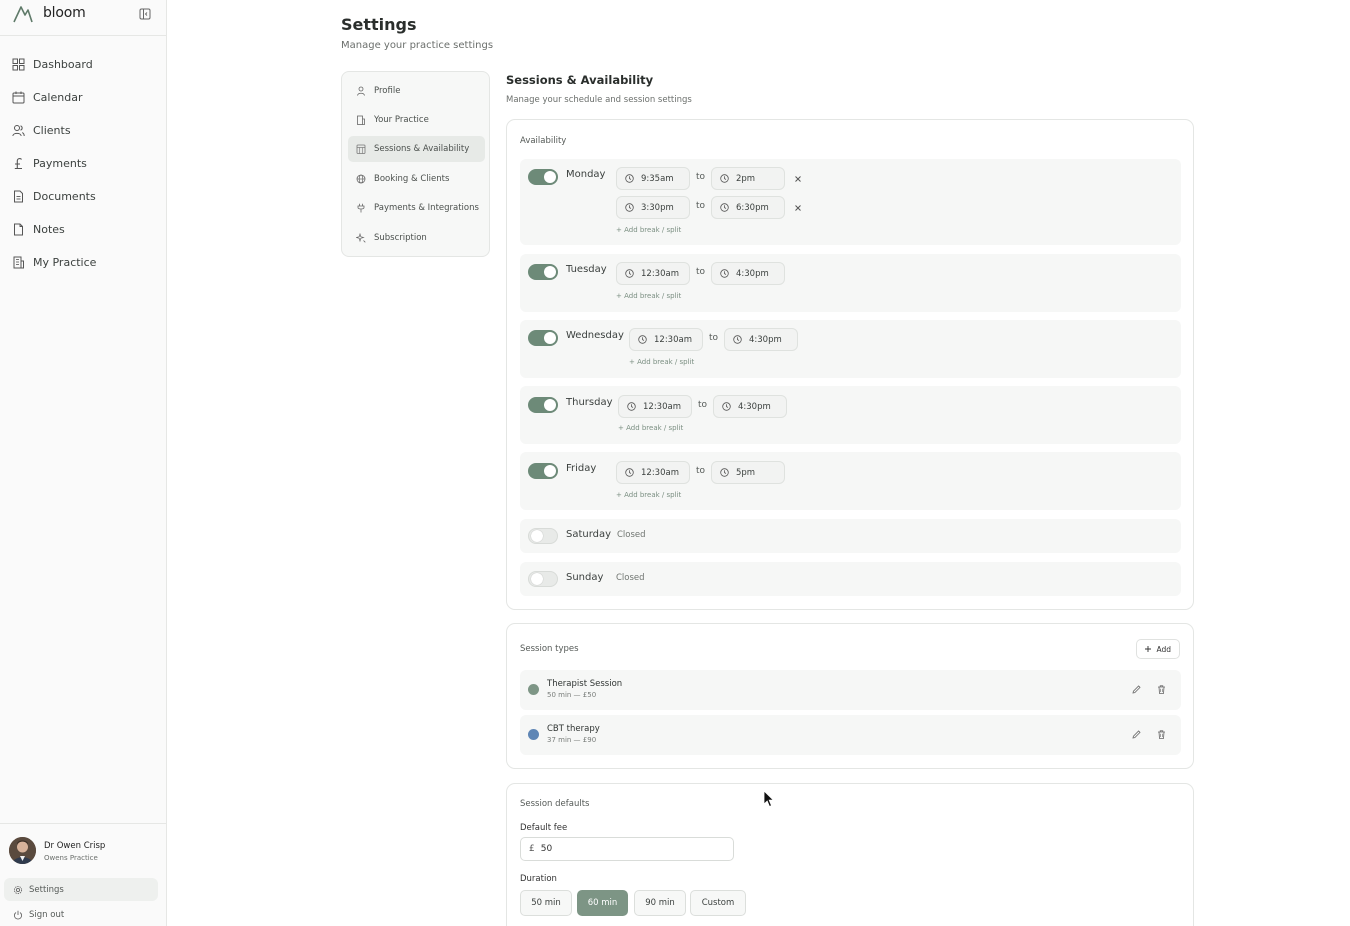 The width and height of the screenshot is (1350, 926). Describe the element at coordinates (426, 208) in the screenshot. I see `settings-tab-label: Payments & Integrations` at that location.